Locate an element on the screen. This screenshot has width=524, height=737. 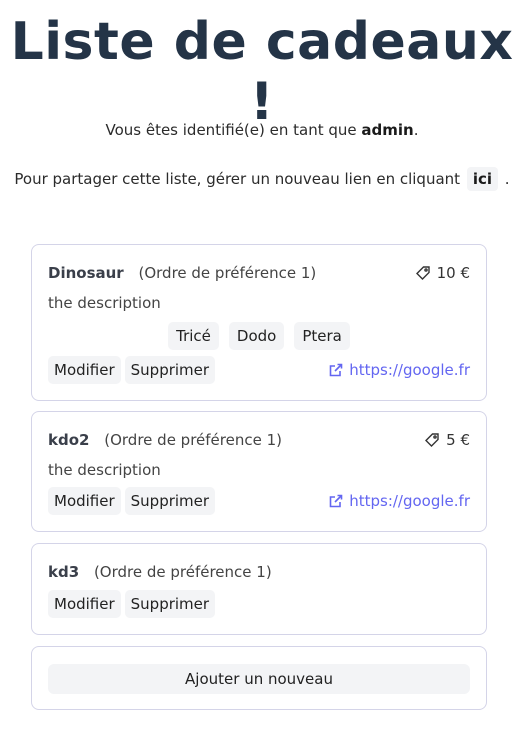
gift-tag: Ptera is located at coordinates (322, 336).